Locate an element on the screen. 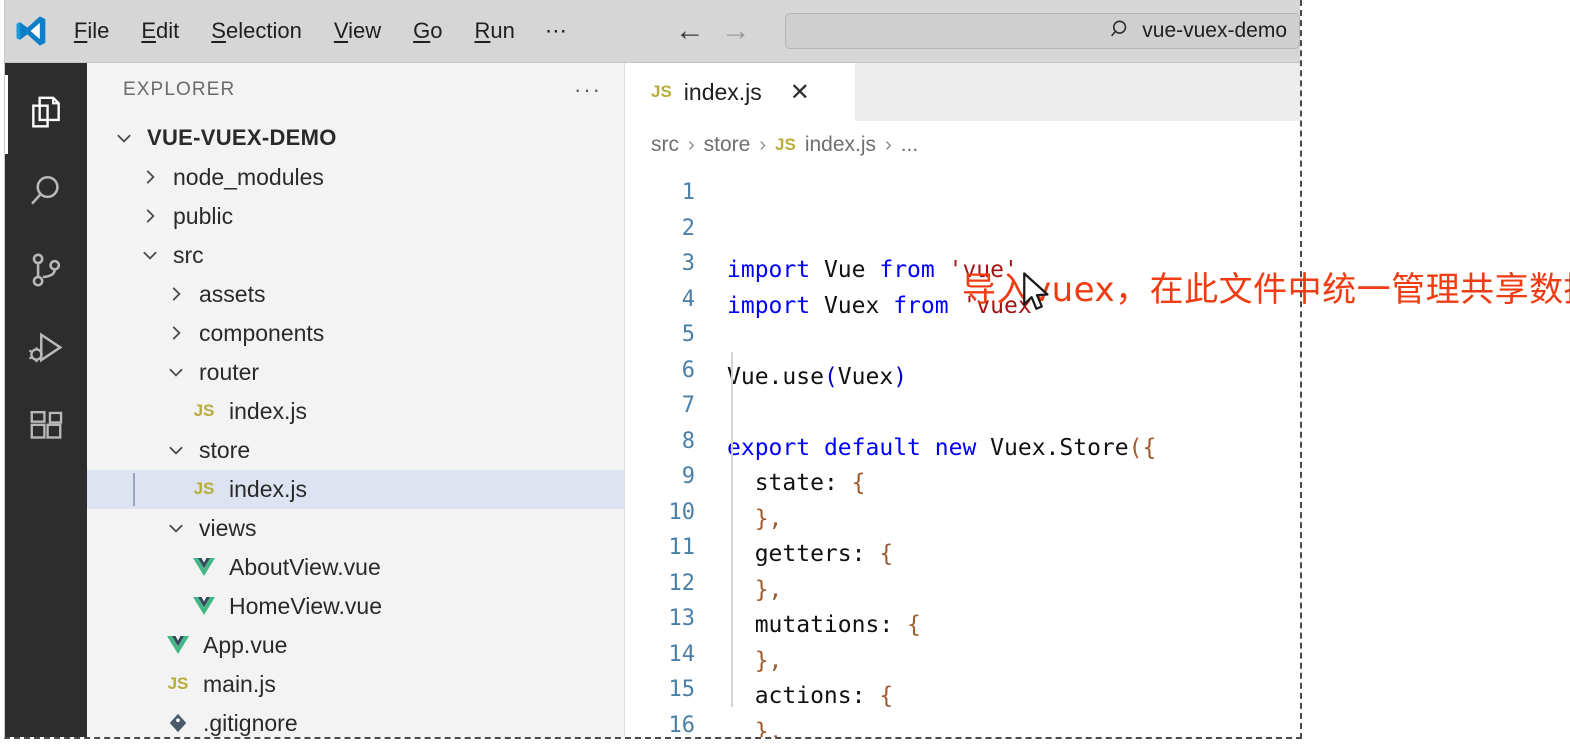  activity-item-extensions is located at coordinates (46, 430).